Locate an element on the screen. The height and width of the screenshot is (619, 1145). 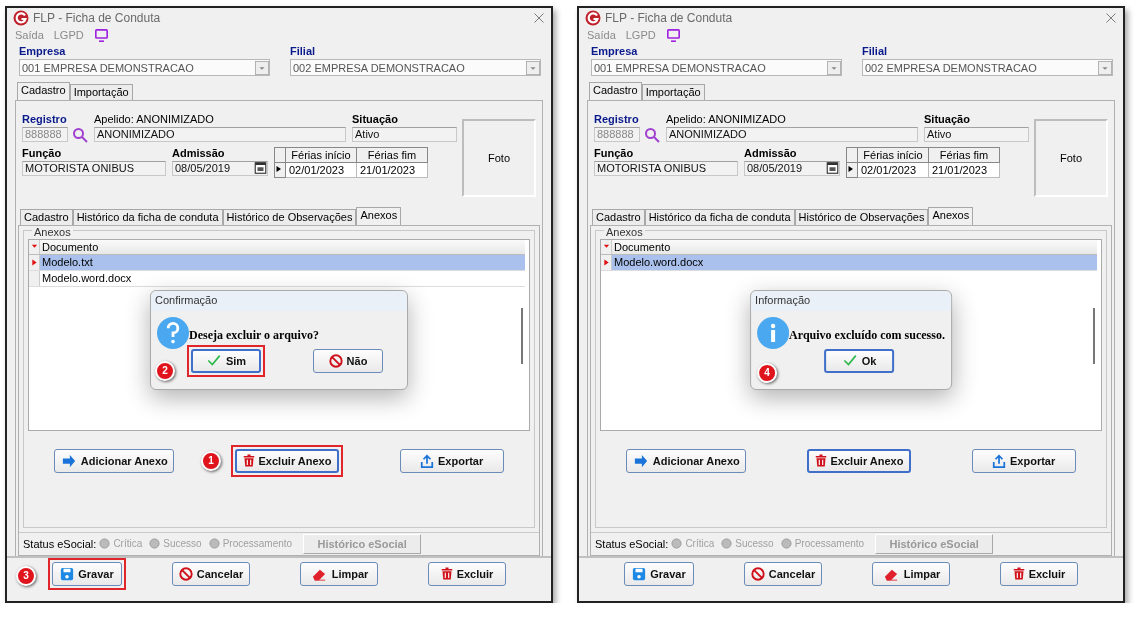
step-badge: 4 is located at coordinates (767, 372).